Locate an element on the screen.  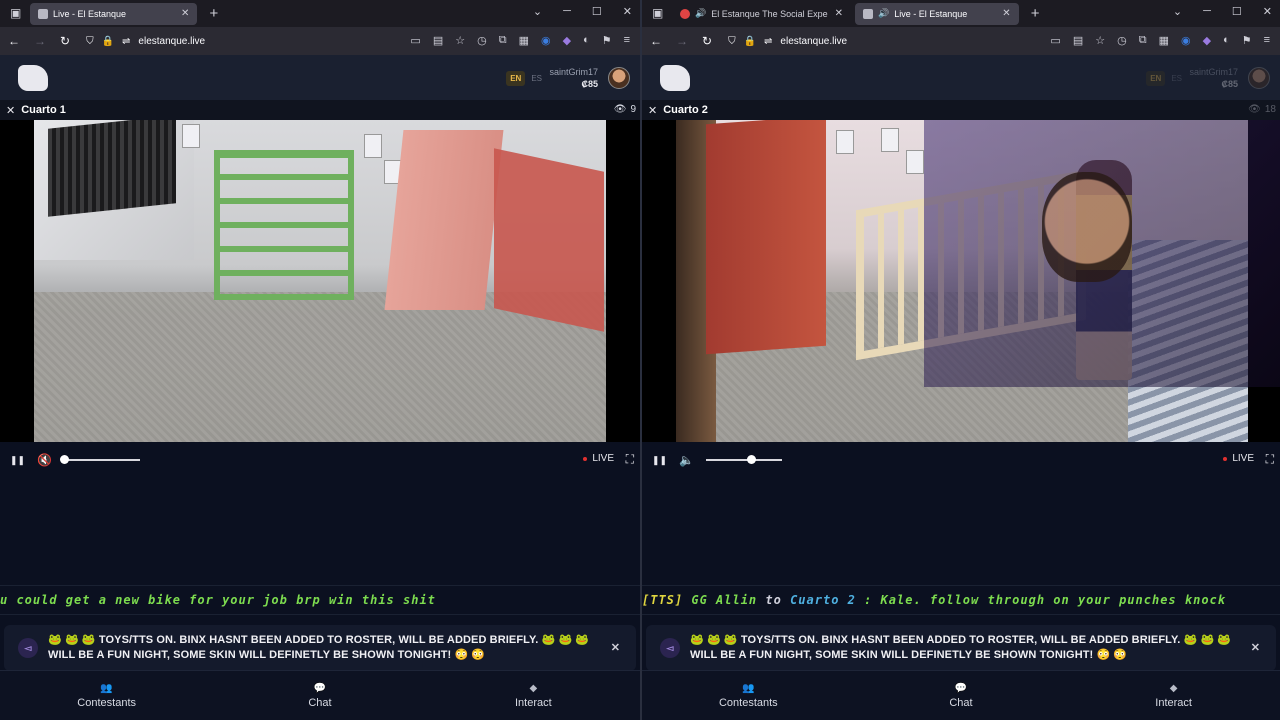
speaker-icon: 🔈 is located at coordinates (686, 460).